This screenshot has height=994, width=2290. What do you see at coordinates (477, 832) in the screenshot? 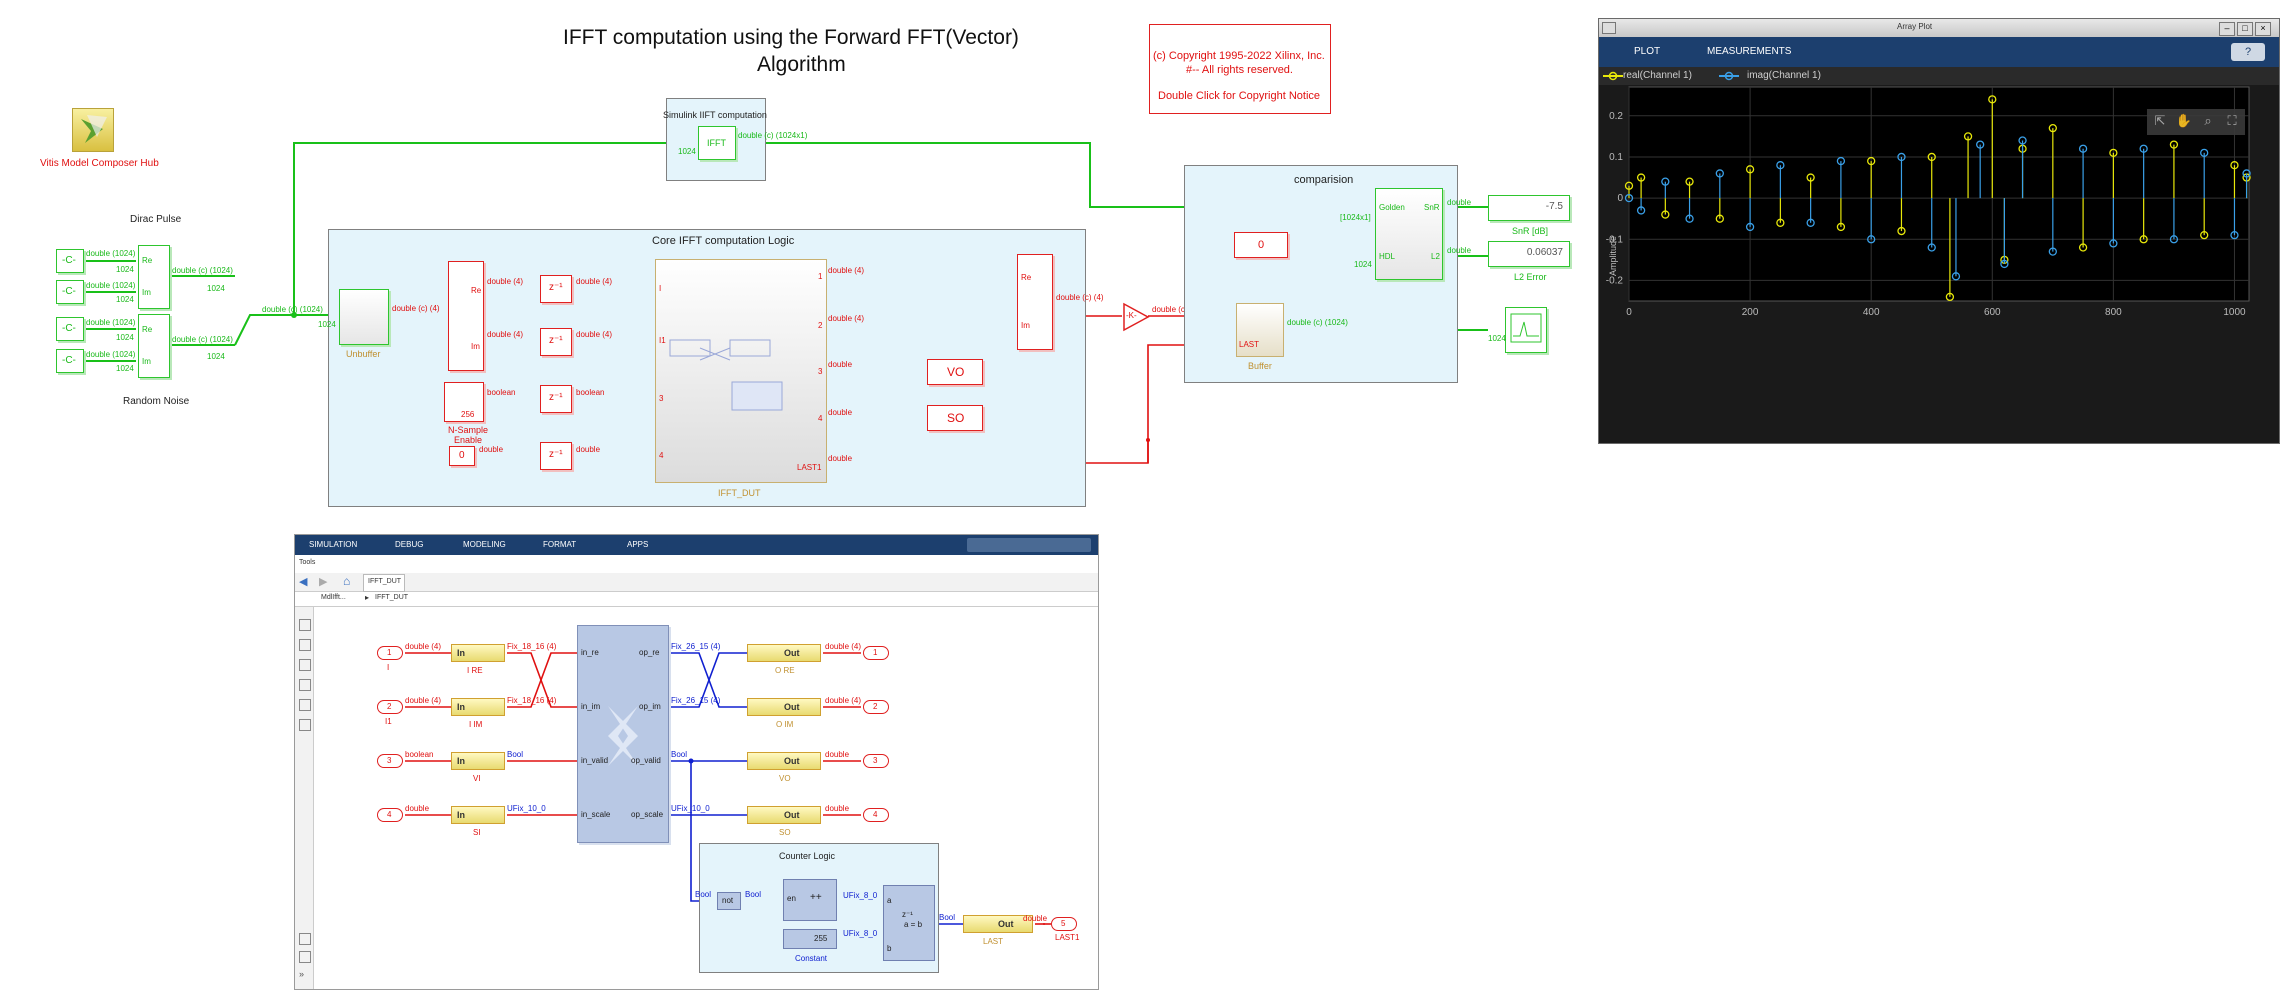
I see `gateway-in-si-label: SI` at bounding box center [477, 832].